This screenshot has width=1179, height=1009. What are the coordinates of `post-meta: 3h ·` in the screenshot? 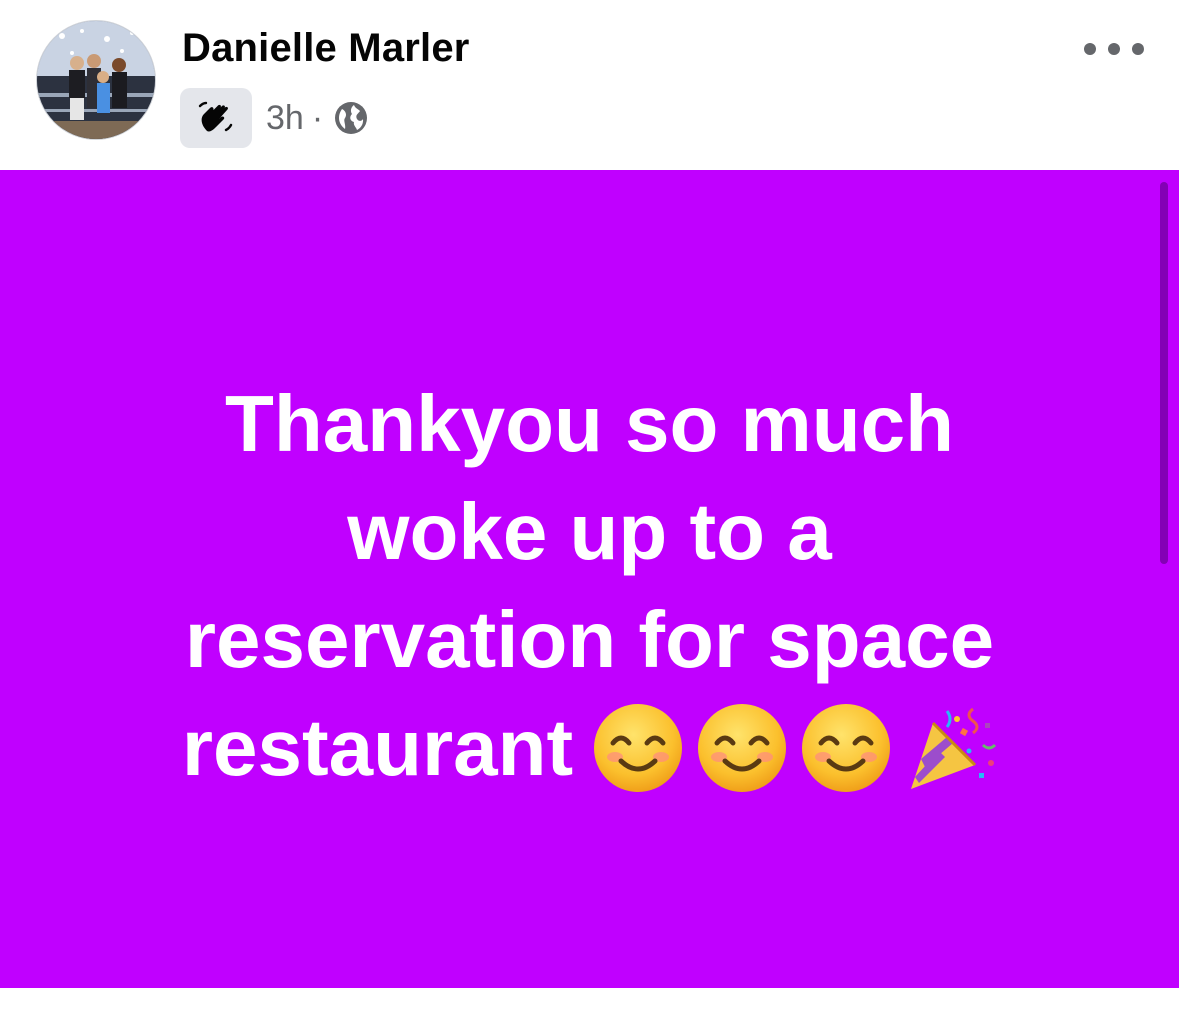 It's located at (274, 118).